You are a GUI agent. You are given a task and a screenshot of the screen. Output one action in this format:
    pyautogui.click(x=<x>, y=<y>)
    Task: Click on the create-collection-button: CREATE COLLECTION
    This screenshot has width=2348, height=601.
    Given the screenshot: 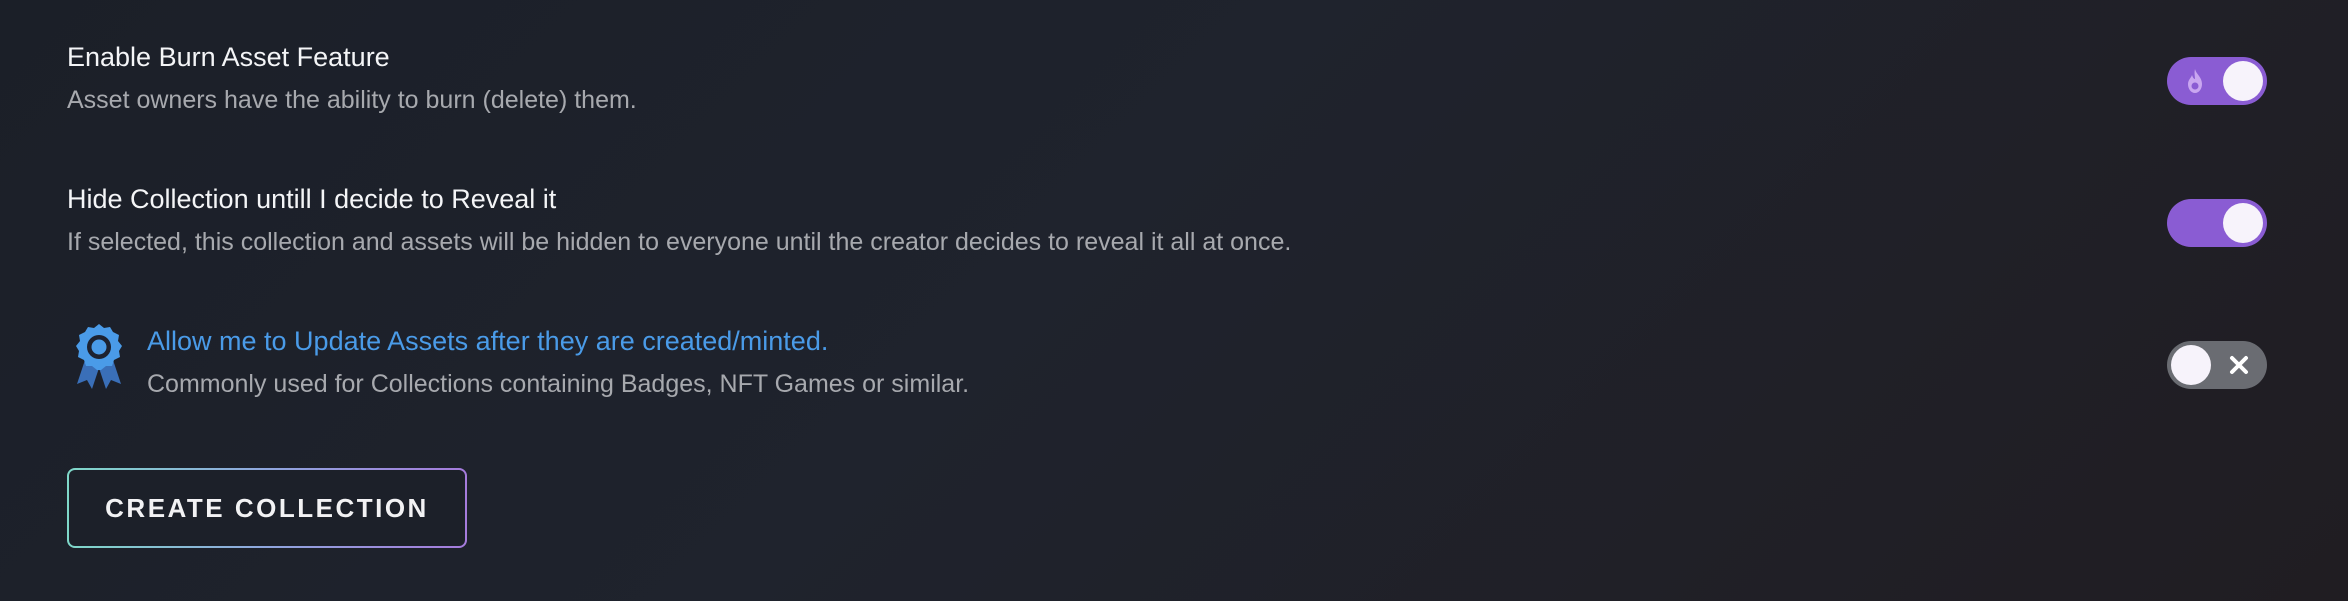 What is the action you would take?
    pyautogui.click(x=267, y=508)
    